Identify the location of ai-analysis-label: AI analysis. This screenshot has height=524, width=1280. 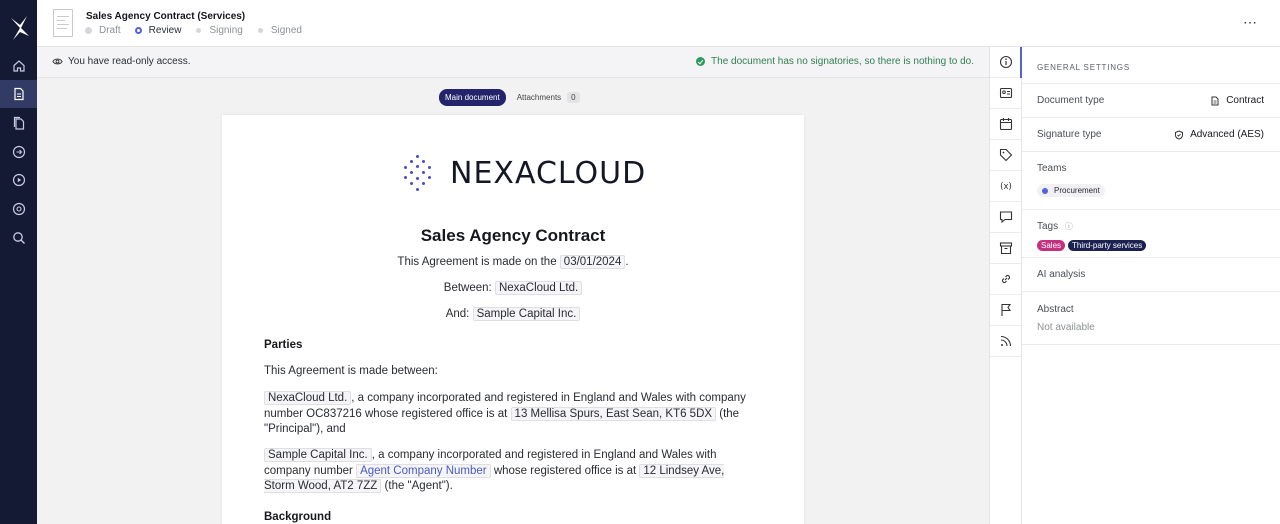
(1061, 274).